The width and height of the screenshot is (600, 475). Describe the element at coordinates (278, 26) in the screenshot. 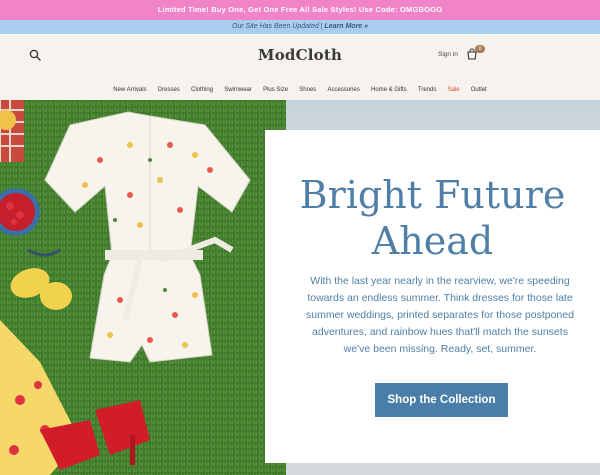

I see `notice-text: Our Site Has Been Updated |` at that location.